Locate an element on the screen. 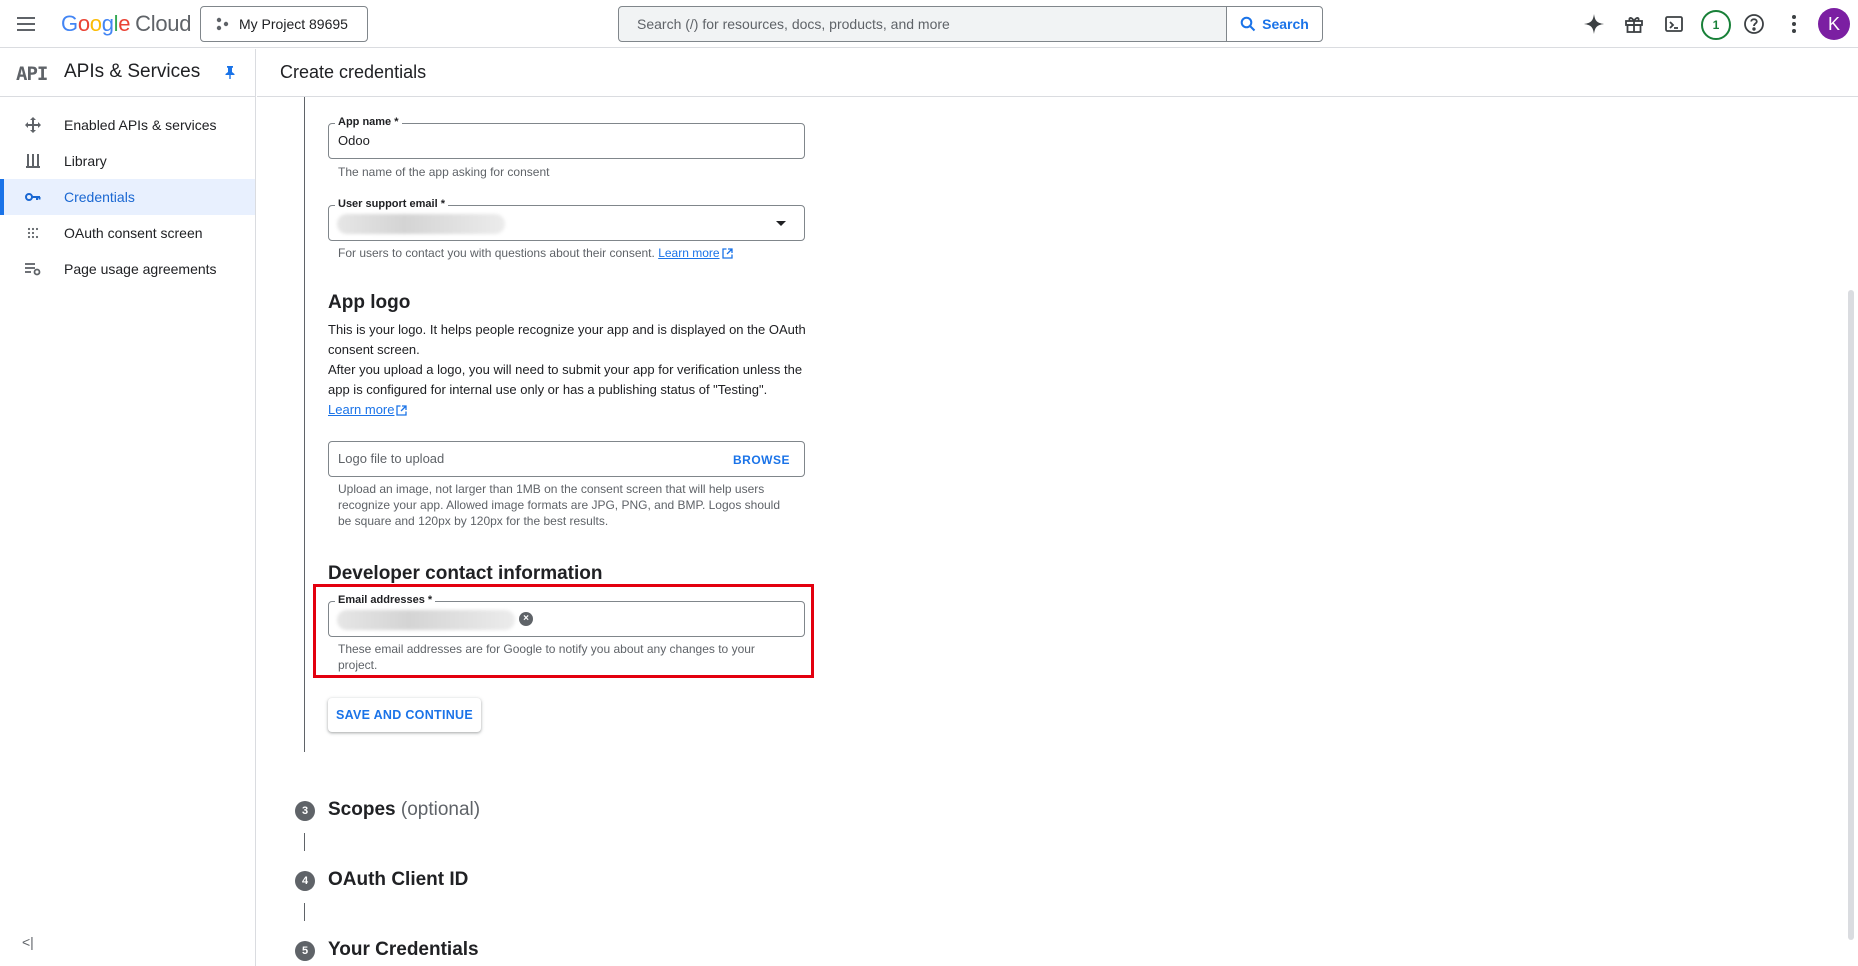  logo-letter: e is located at coordinates (124, 23).